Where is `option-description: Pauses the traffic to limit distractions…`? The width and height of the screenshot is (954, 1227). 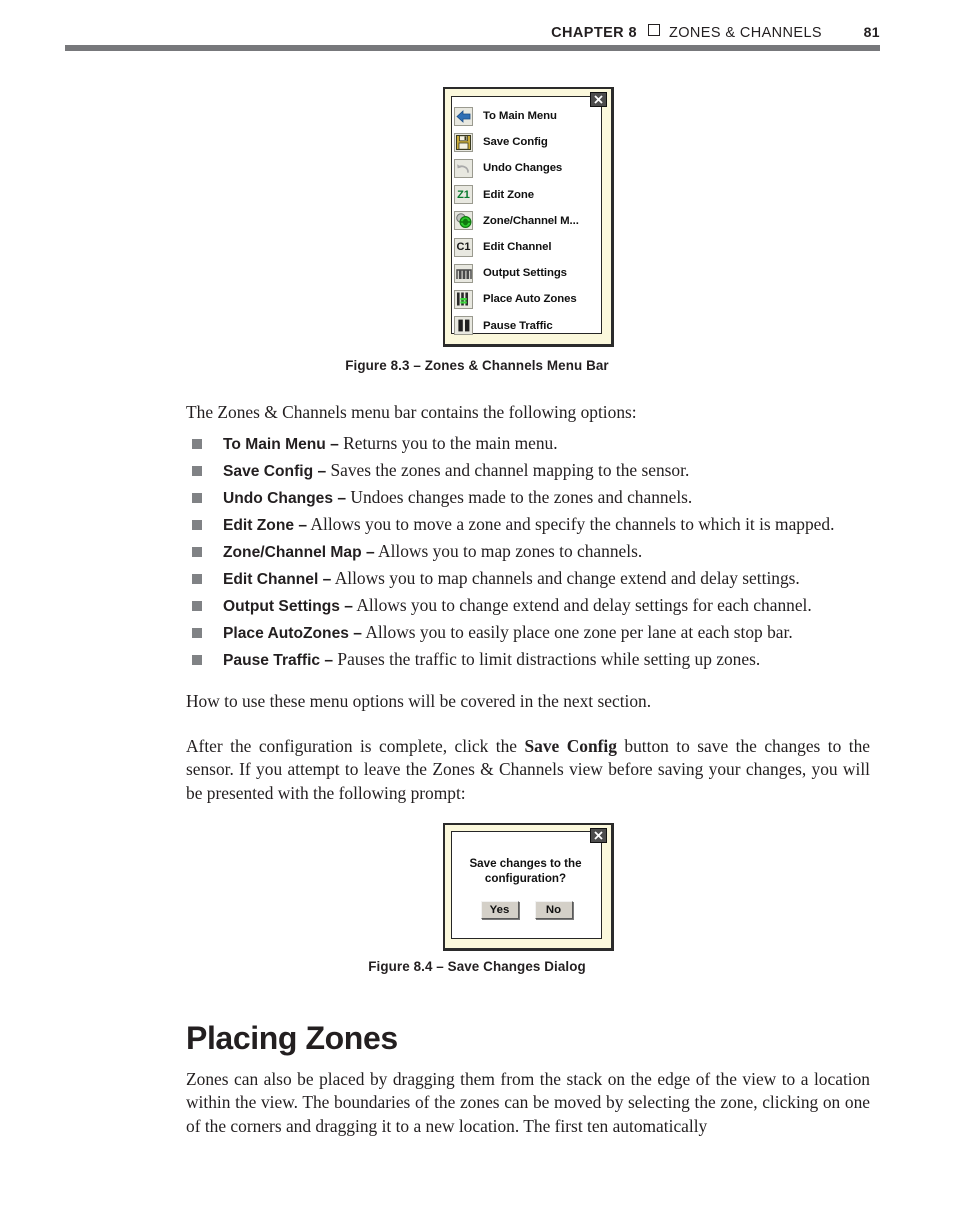
option-description: Pauses the traffic to limit distractions… is located at coordinates (547, 659).